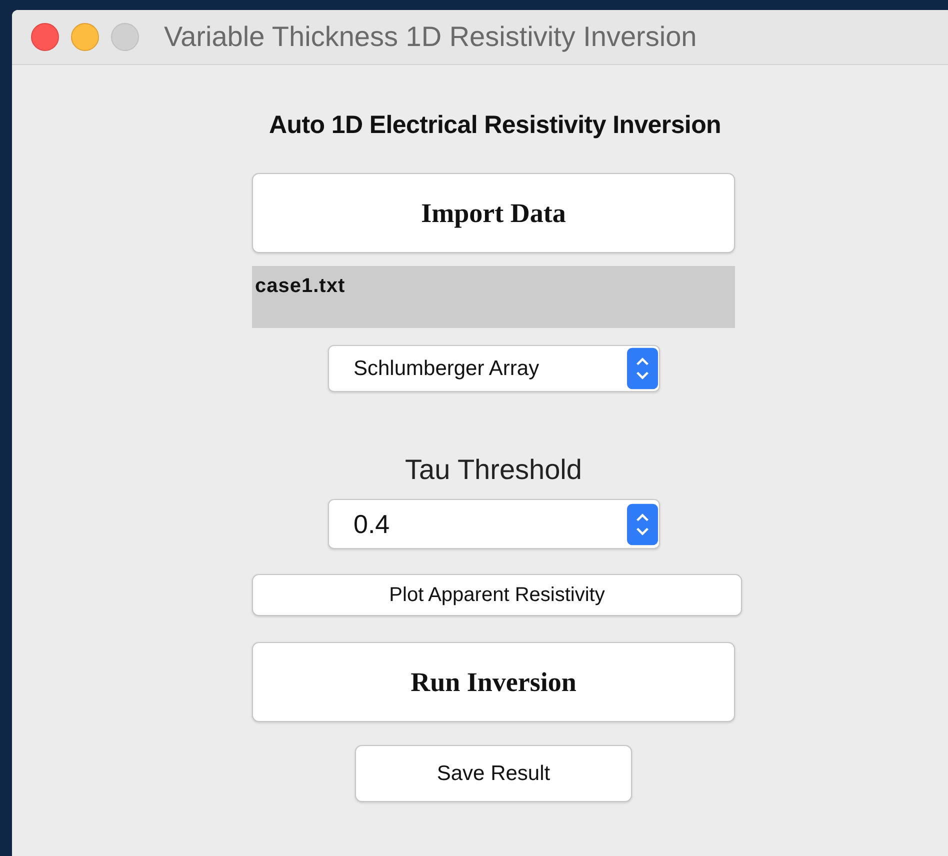 Image resolution: width=948 pixels, height=856 pixels. Describe the element at coordinates (493, 470) in the screenshot. I see `field-label: Tau Threshold` at that location.